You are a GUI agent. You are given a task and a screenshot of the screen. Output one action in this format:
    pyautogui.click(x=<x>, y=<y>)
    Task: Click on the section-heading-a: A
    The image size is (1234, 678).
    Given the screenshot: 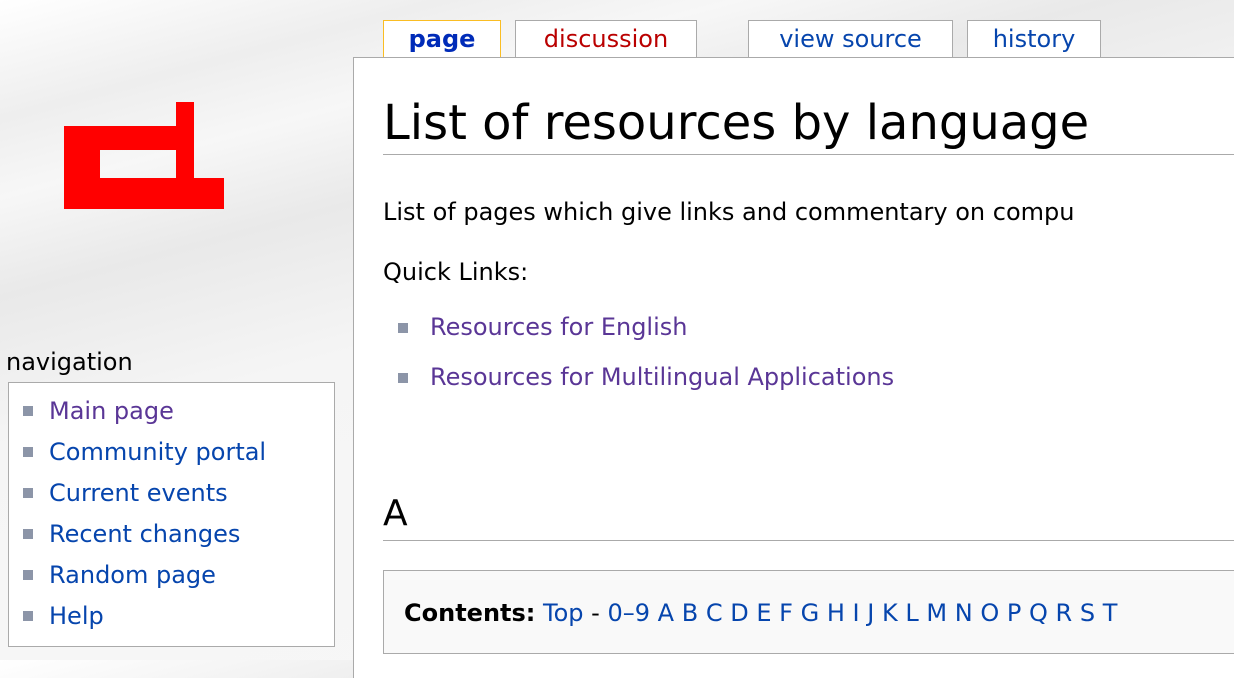 What is the action you would take?
    pyautogui.click(x=808, y=514)
    